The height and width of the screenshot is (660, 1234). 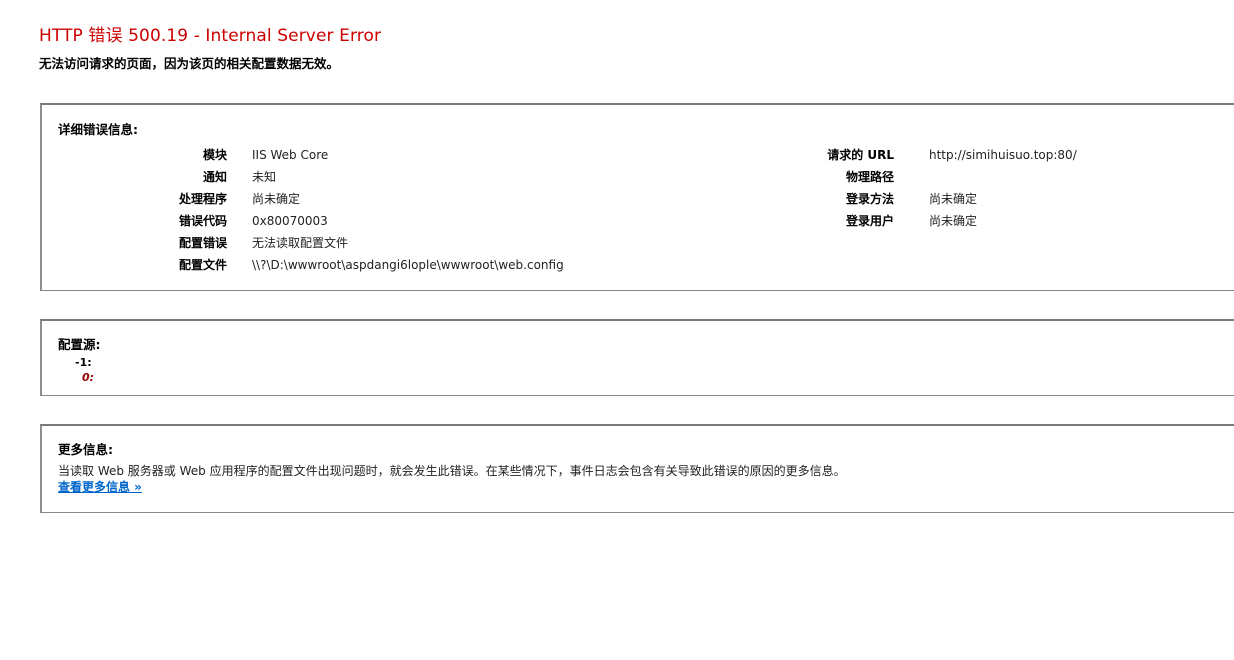 What do you see at coordinates (637, 357) in the screenshot?
I see `config-source-panel: 配置源: -1: 0:` at bounding box center [637, 357].